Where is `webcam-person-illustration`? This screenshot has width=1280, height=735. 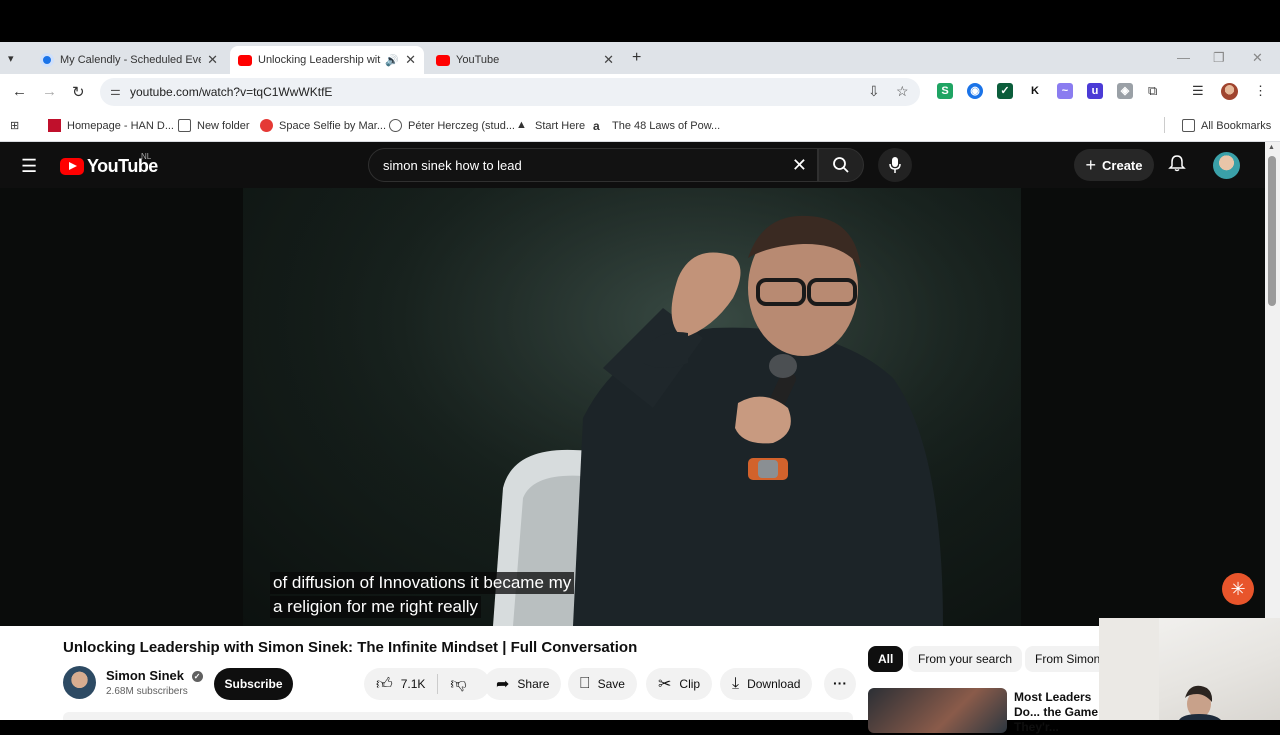
webcam-person-illustration is located at coordinates (1160, 669).